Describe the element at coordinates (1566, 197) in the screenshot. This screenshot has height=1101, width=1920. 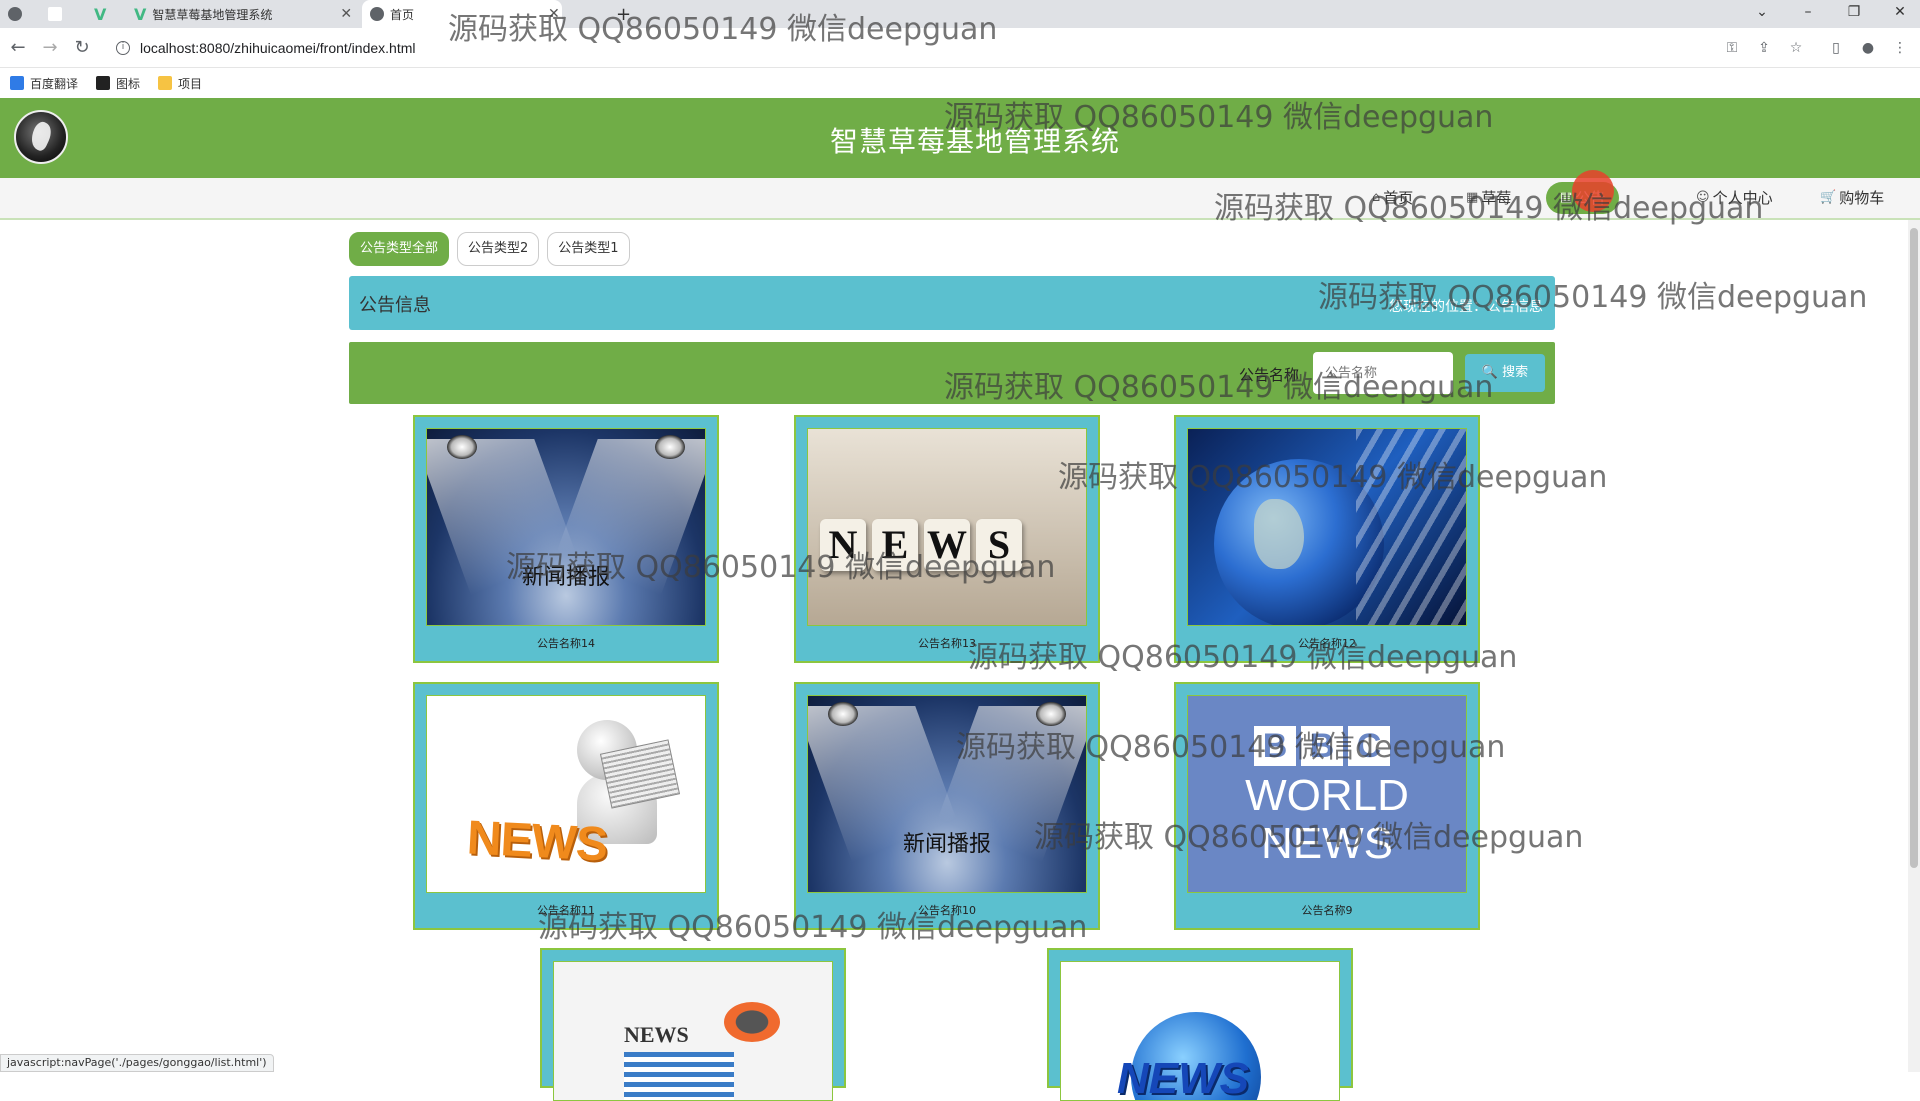
I see `notice-icon: ▤` at that location.